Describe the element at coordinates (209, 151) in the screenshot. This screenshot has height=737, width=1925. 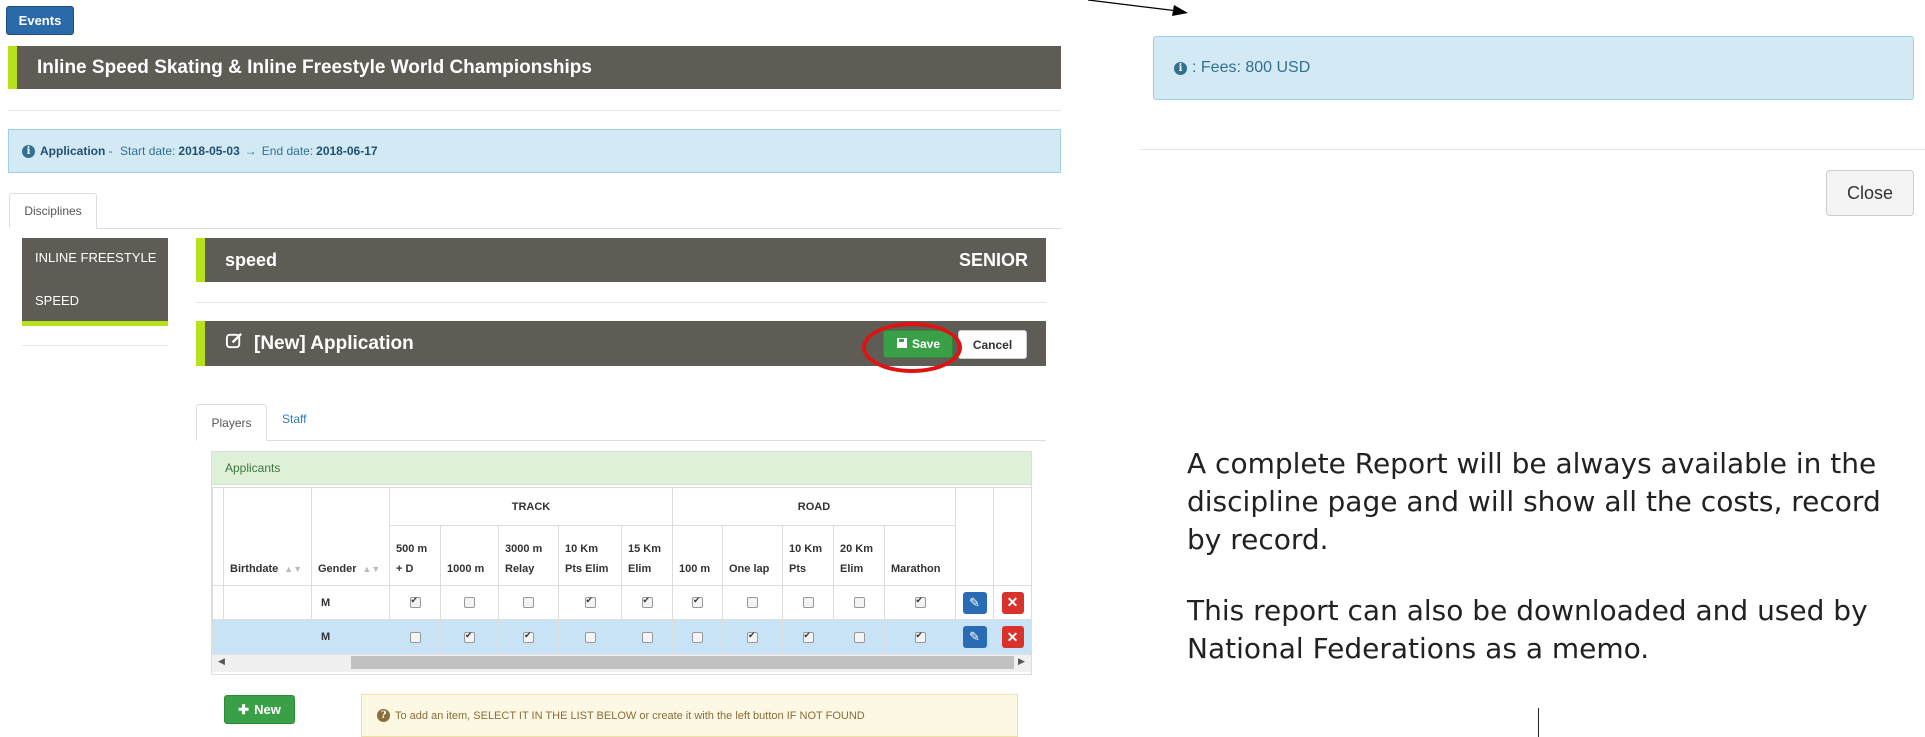
I see `start-date: 2018-05-03` at that location.